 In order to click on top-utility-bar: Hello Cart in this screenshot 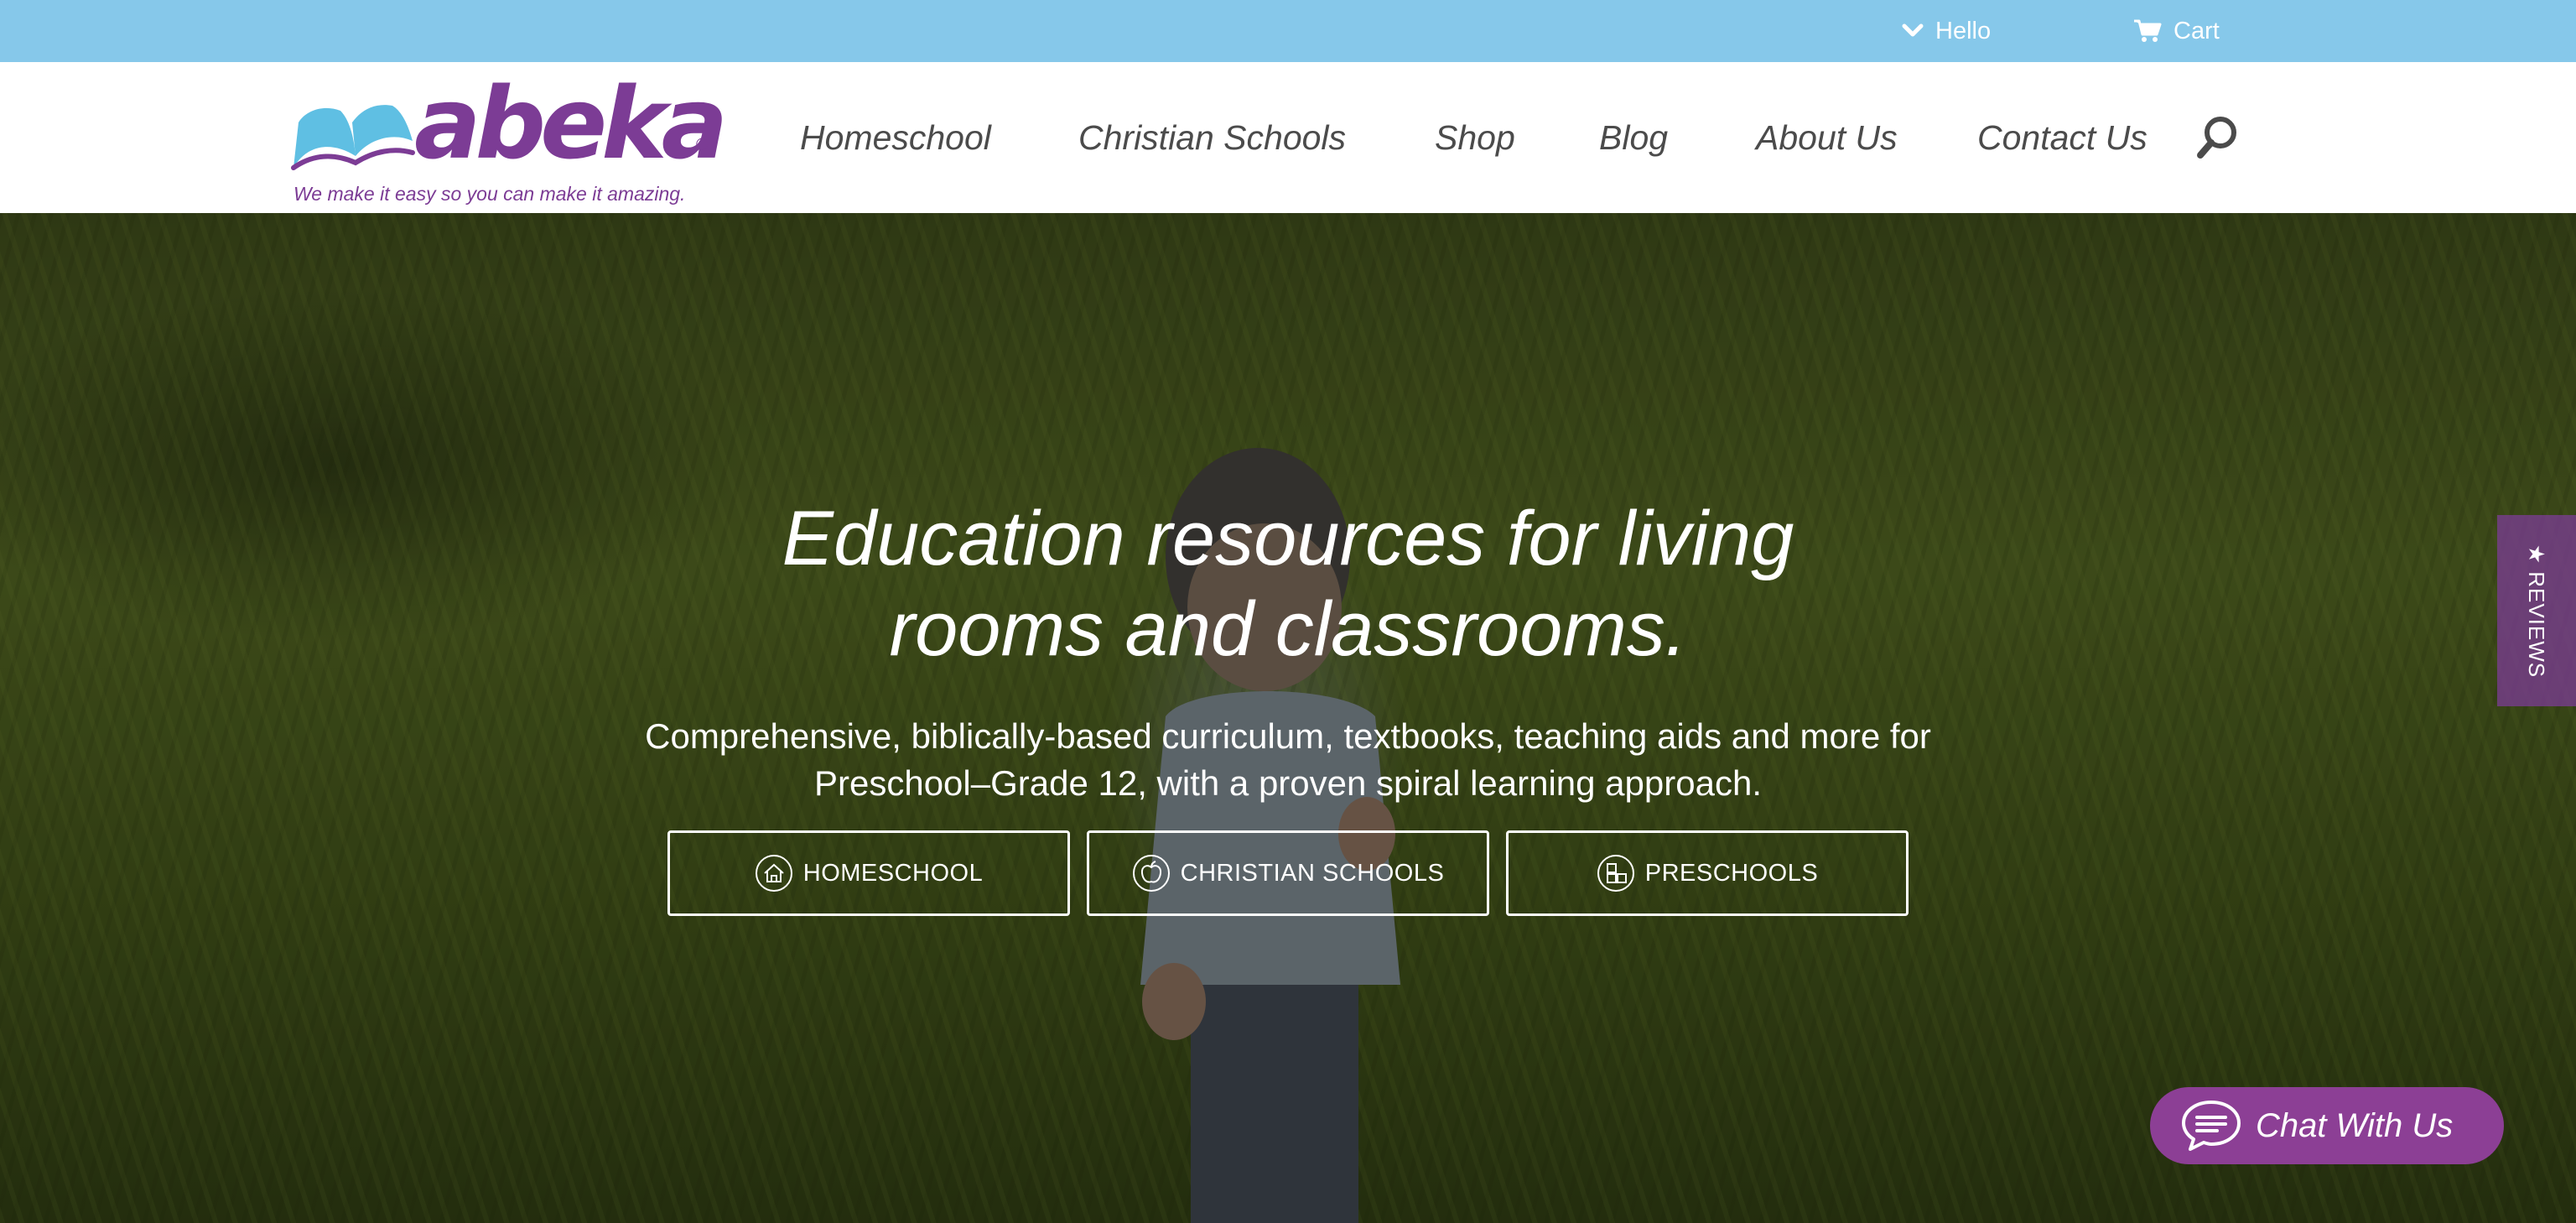, I will do `click(1288, 31)`.